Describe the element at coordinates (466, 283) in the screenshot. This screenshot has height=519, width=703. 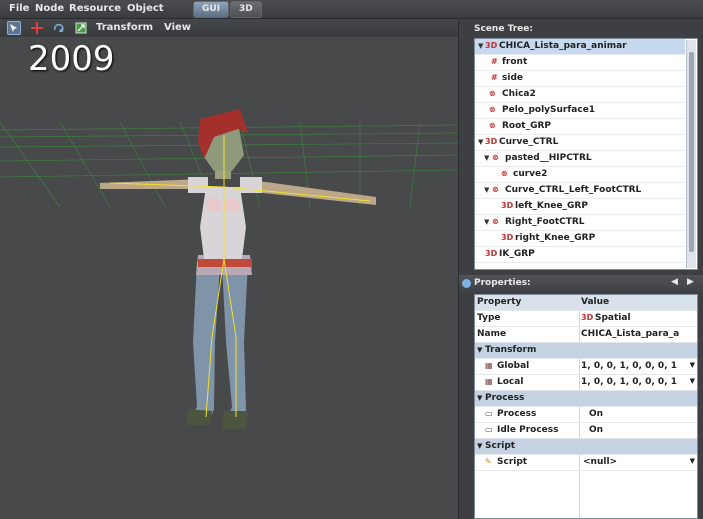
I see `properties-dock-icon` at that location.